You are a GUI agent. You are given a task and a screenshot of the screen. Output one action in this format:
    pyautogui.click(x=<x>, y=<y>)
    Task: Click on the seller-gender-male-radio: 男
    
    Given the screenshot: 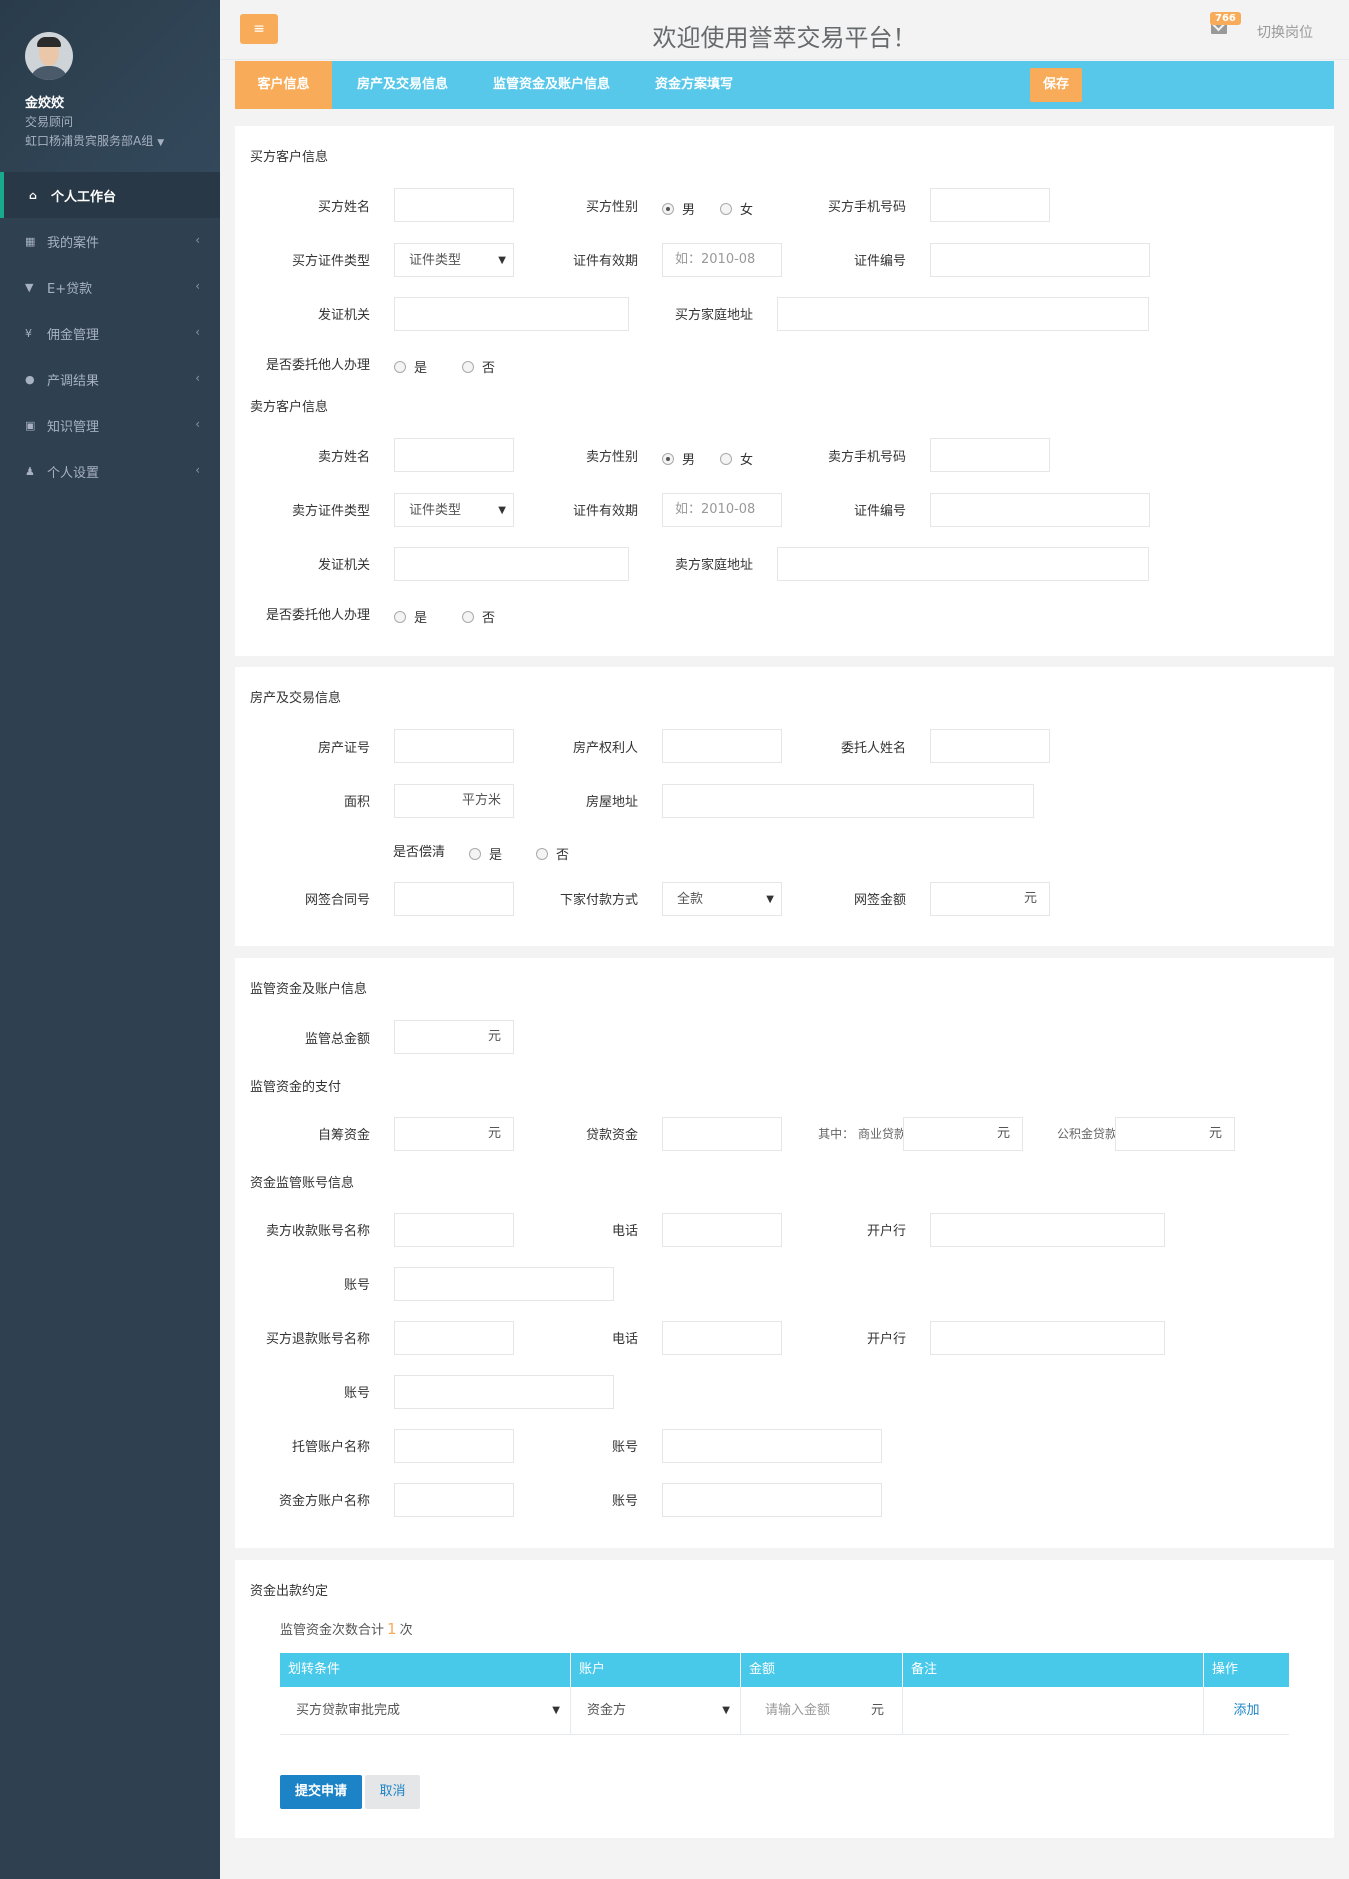 What is the action you would take?
    pyautogui.click(x=678, y=458)
    